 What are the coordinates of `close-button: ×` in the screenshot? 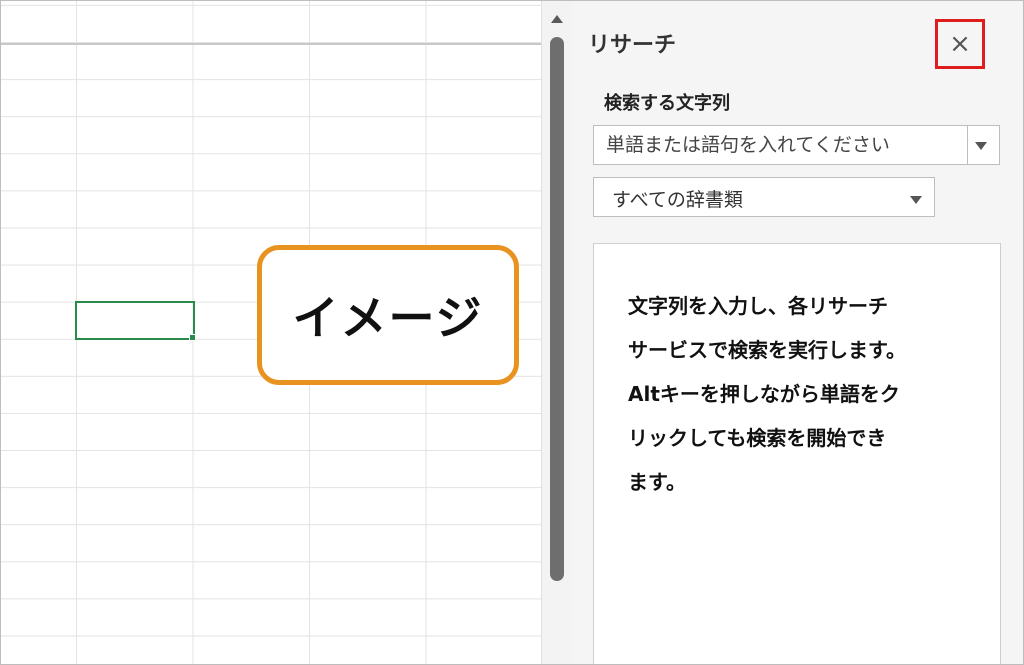 It's located at (960, 44).